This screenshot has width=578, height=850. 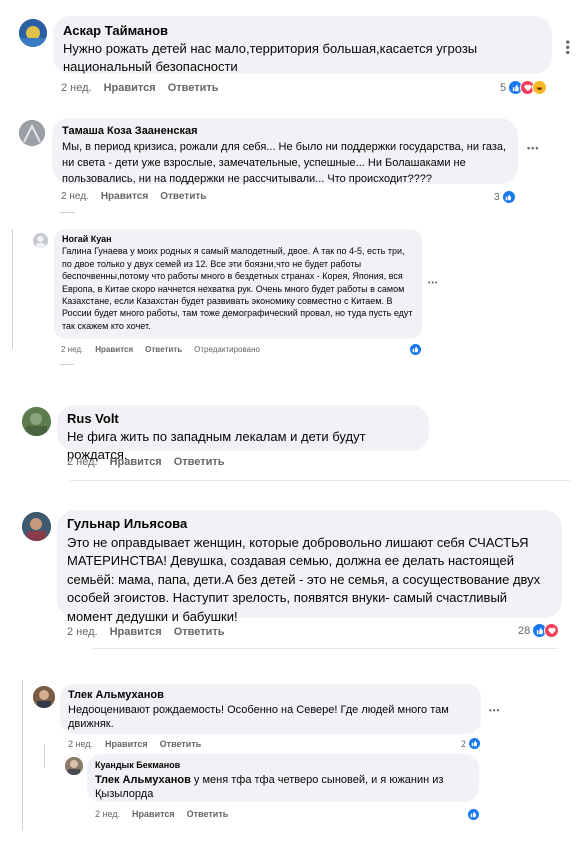 What do you see at coordinates (524, 630) in the screenshot?
I see `reaction-count: 28` at bounding box center [524, 630].